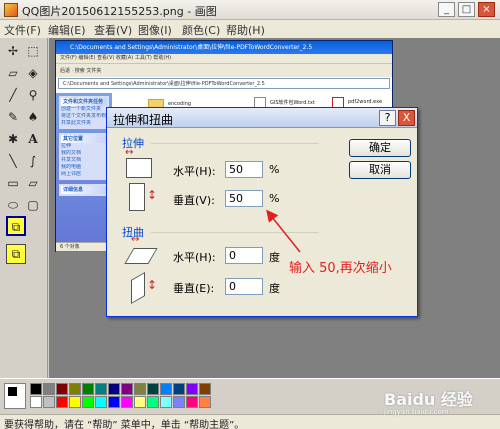  I want to click on task-link: 共享此文件夹, so click(76, 123).